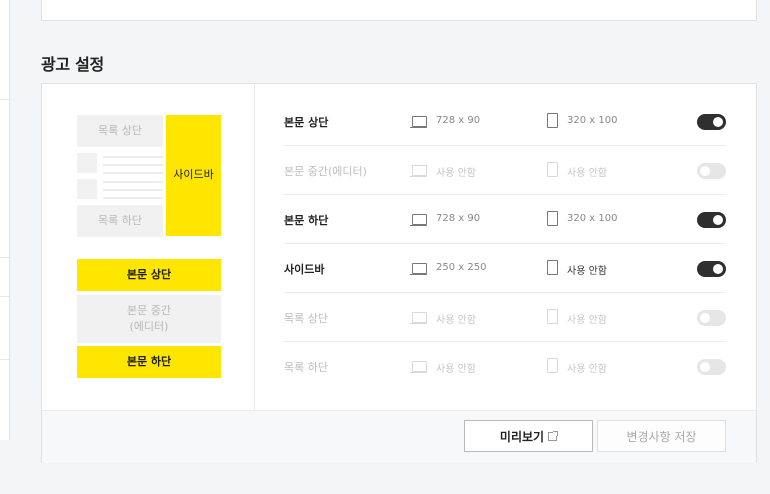  I want to click on slot-name: 목록 상단, so click(306, 318).